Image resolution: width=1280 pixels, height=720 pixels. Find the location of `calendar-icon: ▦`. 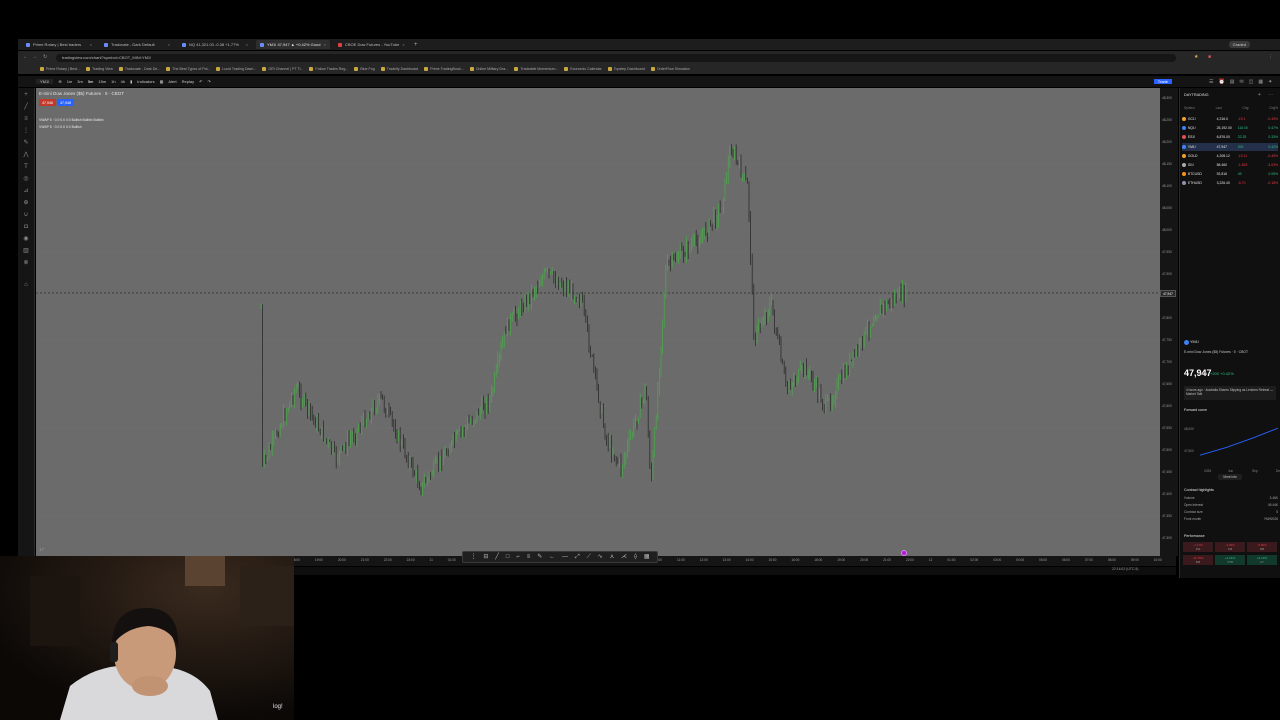

calendar-icon: ▦ is located at coordinates (1260, 82).